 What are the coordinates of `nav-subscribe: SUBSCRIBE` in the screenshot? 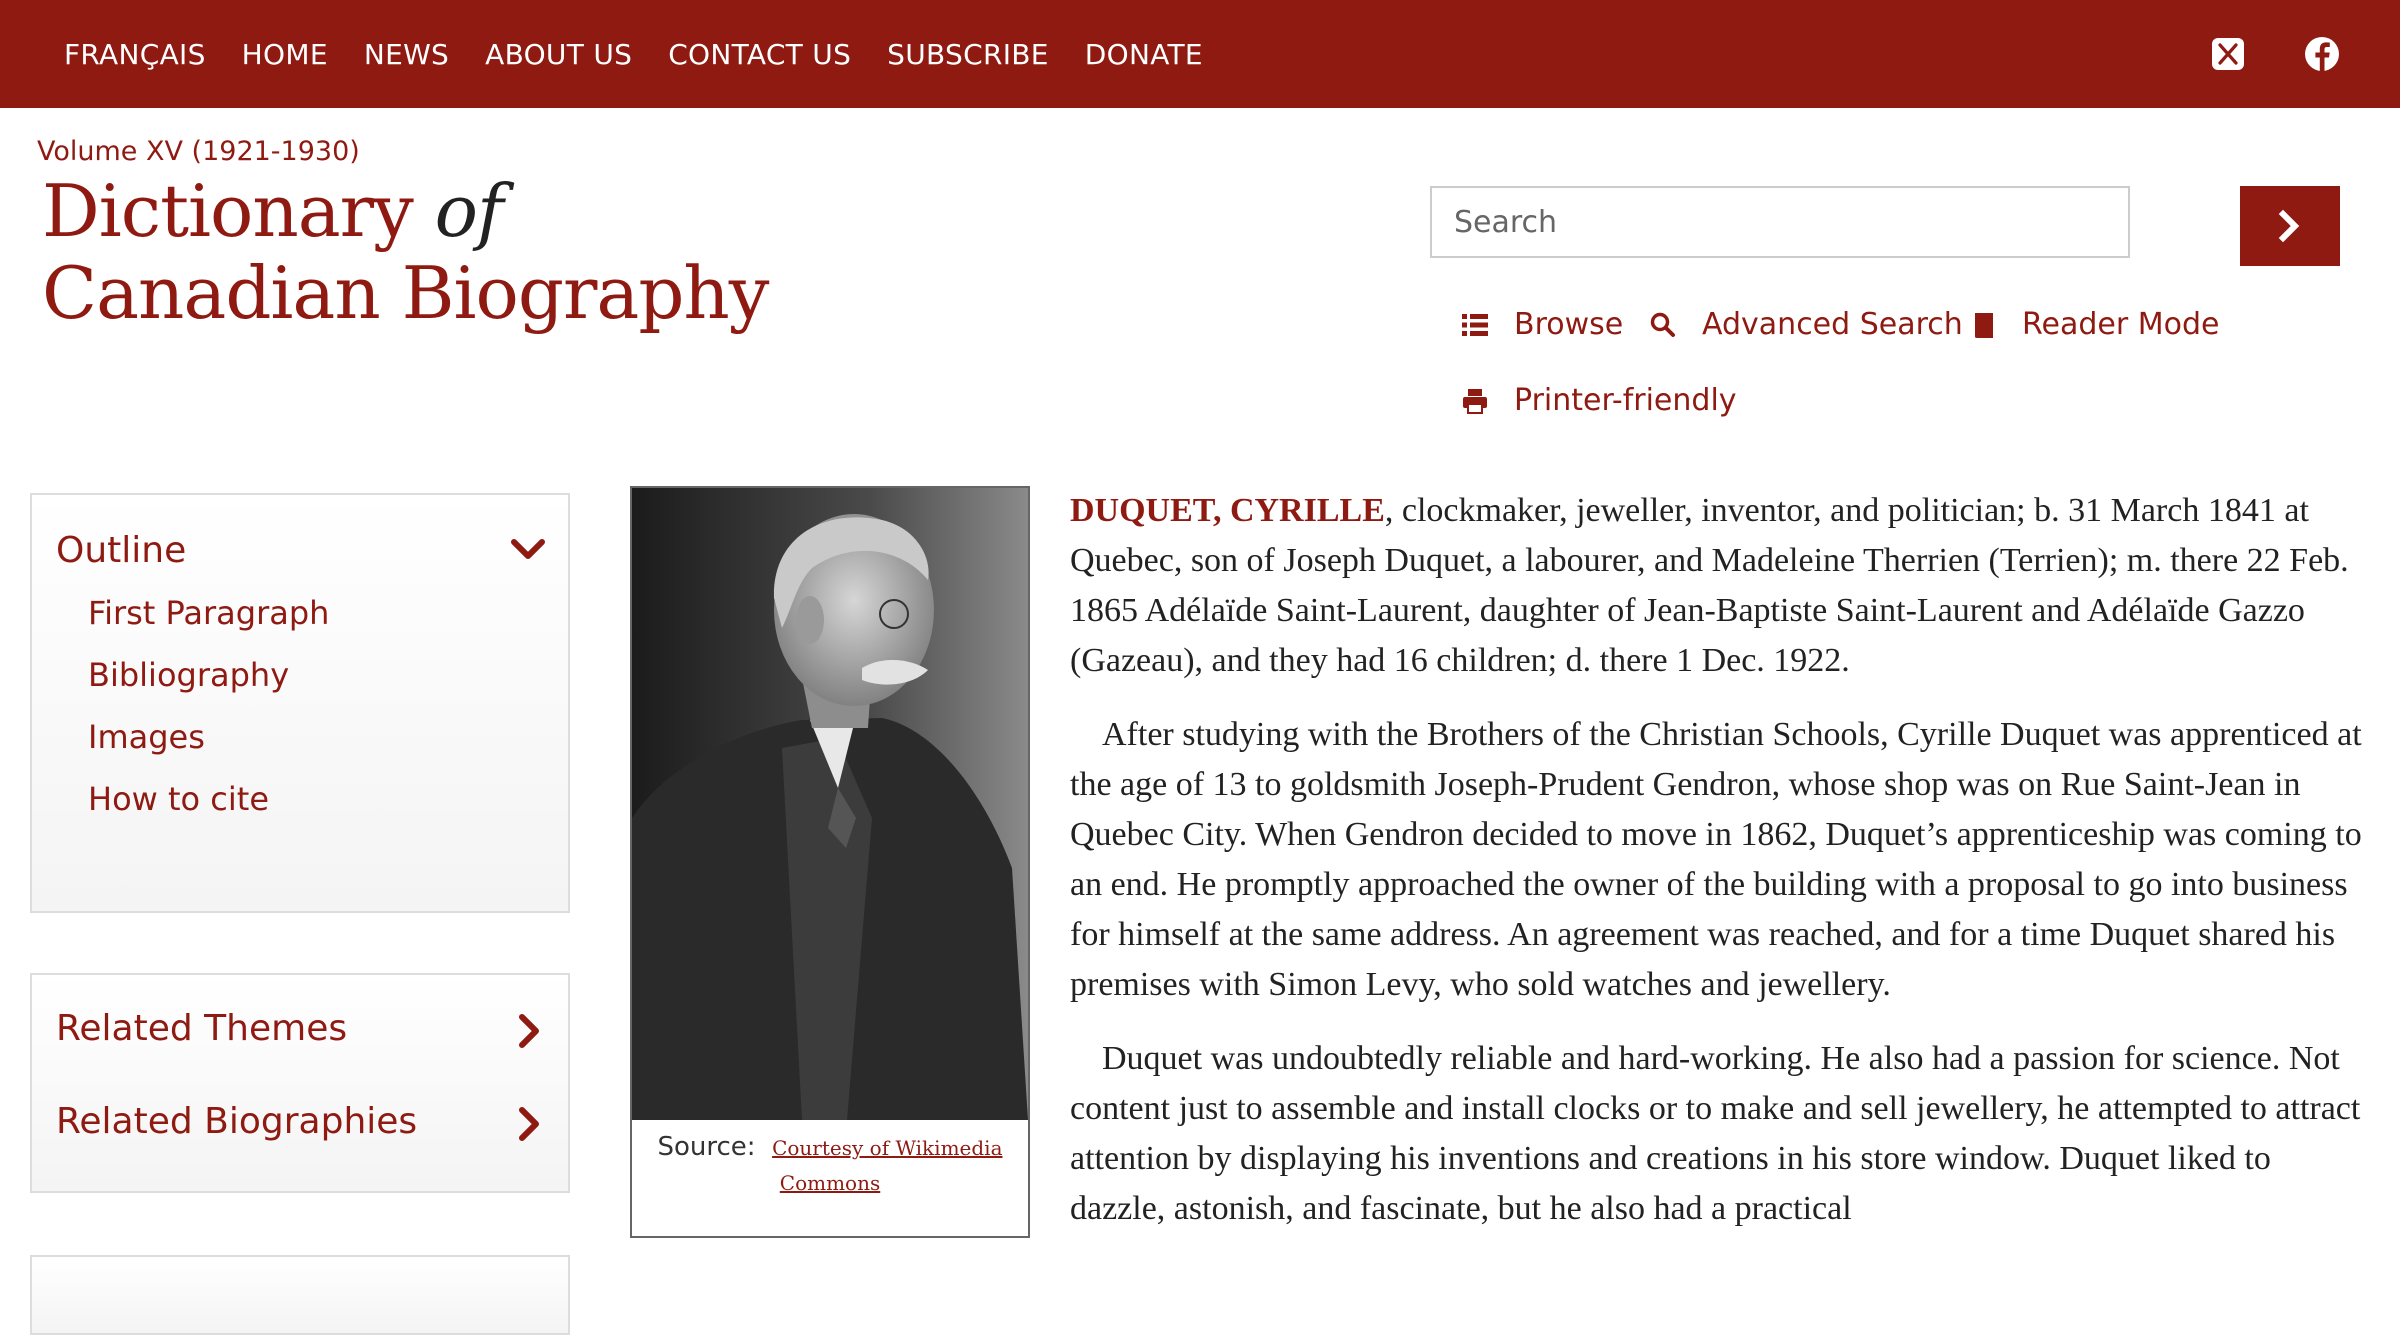 It's located at (968, 54).